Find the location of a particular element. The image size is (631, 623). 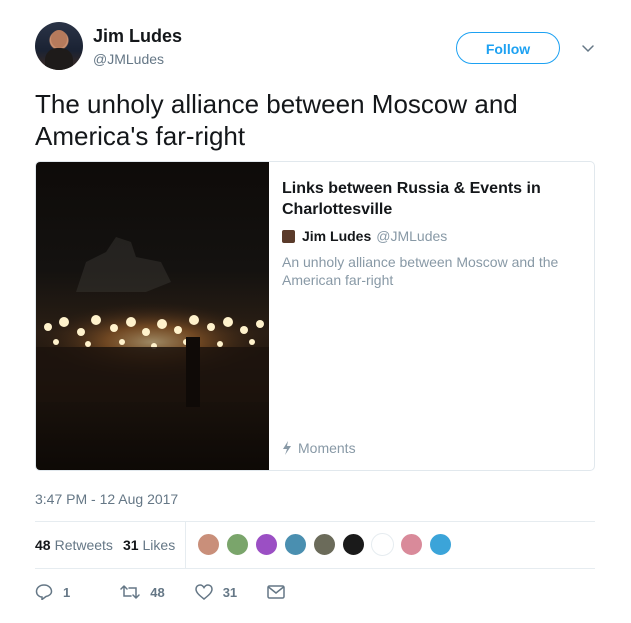

reply-button: 1 is located at coordinates (52, 592).